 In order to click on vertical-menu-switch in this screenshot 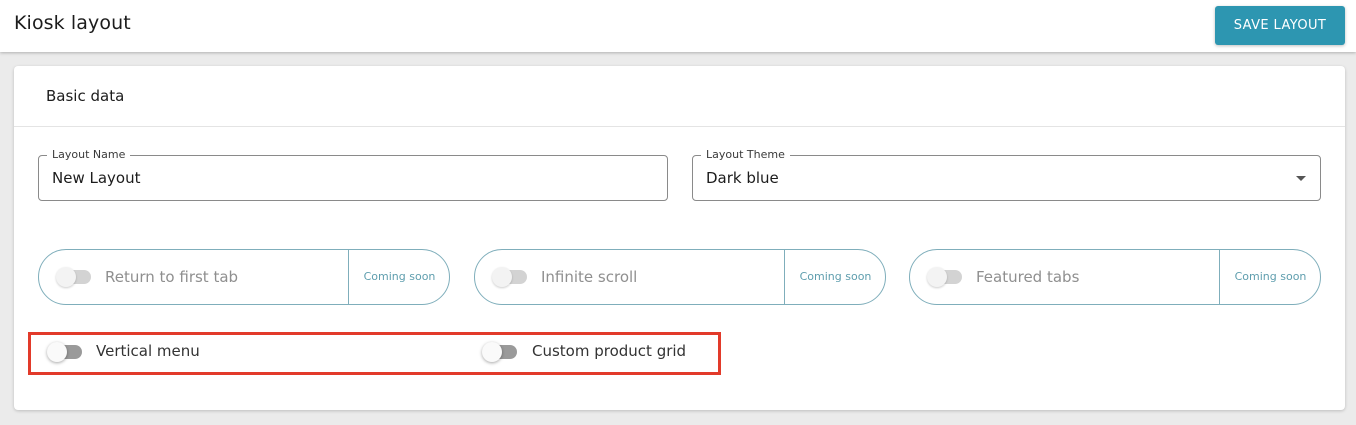, I will do `click(65, 352)`.